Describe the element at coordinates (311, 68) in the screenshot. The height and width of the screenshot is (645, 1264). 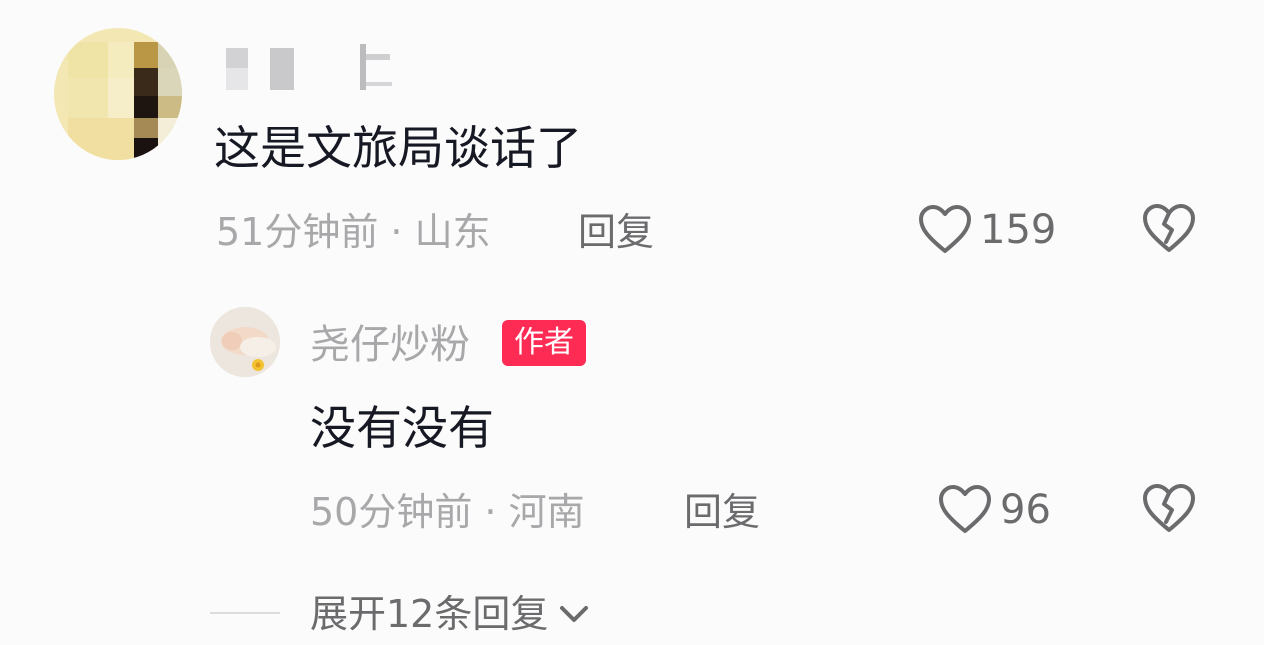
I see `commenter-name` at that location.